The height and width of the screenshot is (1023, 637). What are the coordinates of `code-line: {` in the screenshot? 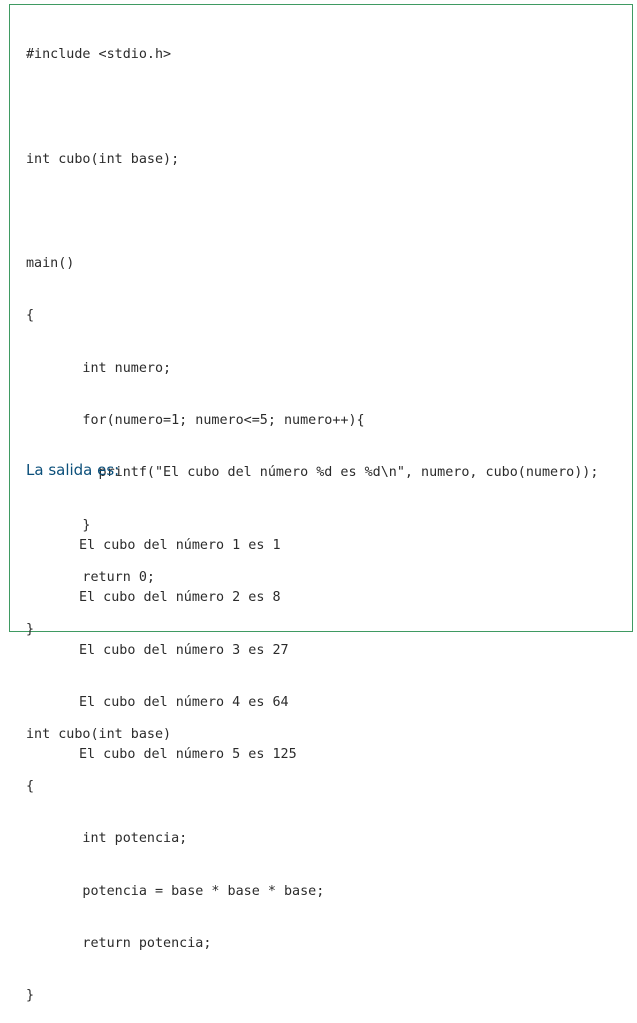 It's located at (30, 316).